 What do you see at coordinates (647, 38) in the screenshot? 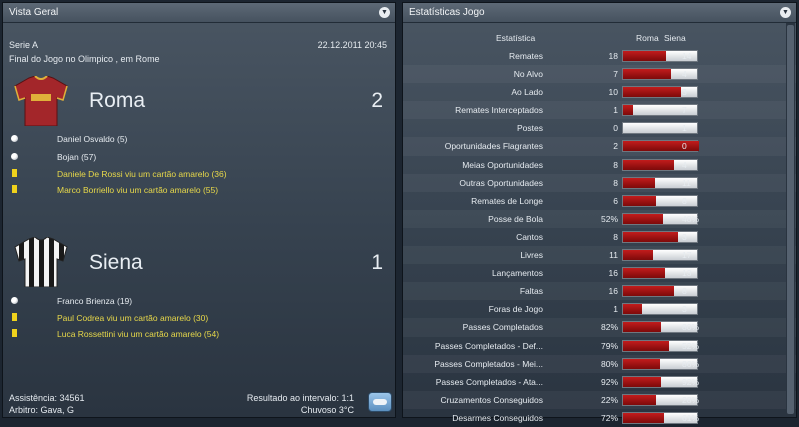
I see `column-header-home: Roma` at bounding box center [647, 38].